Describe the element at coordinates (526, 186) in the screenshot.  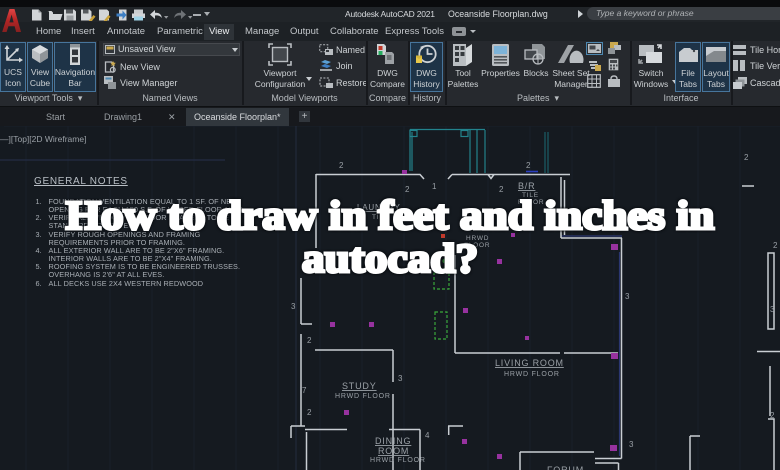
I see `svg-text: B/R` at that location.